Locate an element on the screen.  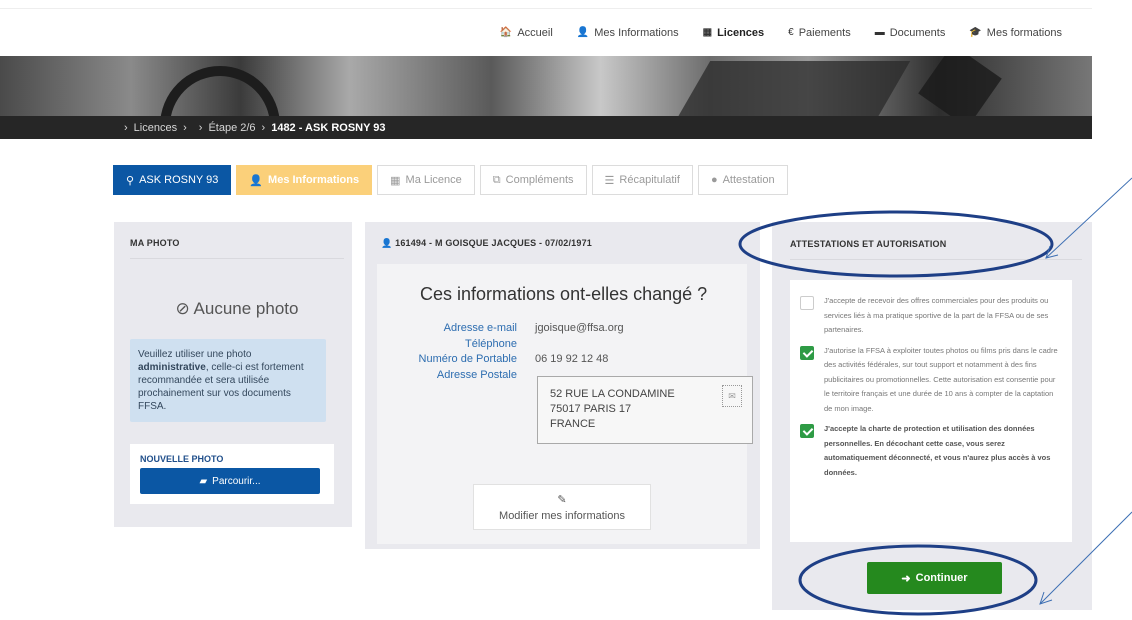
stamp-icon: ✉ is located at coordinates (732, 396).